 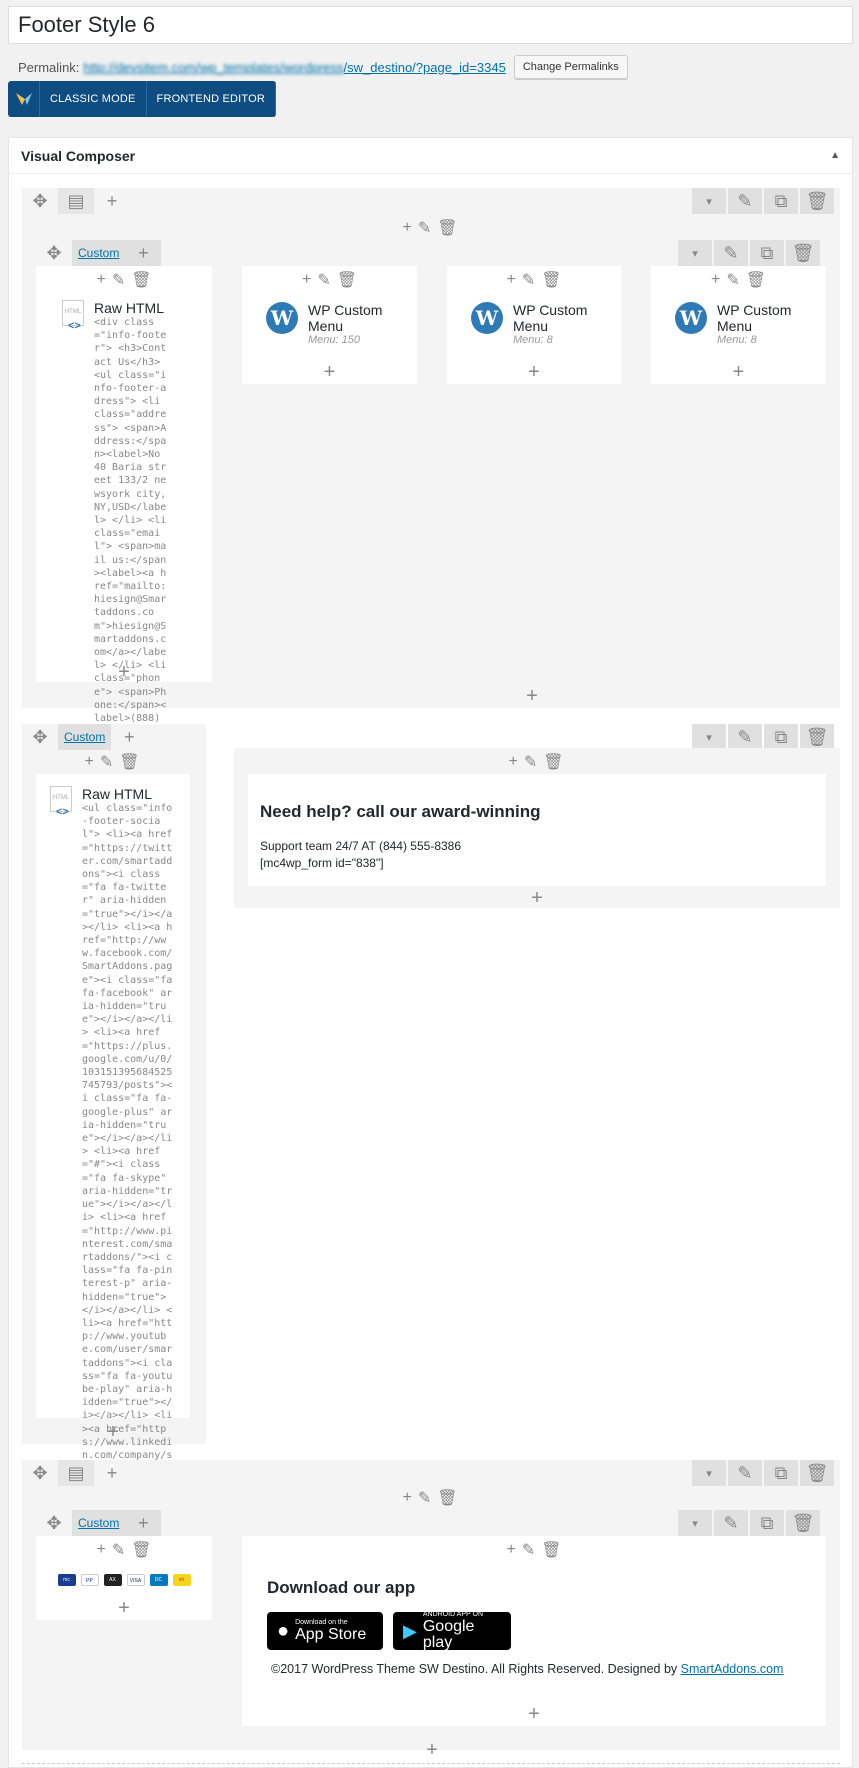 I want to click on post-title-input, so click(x=430, y=25).